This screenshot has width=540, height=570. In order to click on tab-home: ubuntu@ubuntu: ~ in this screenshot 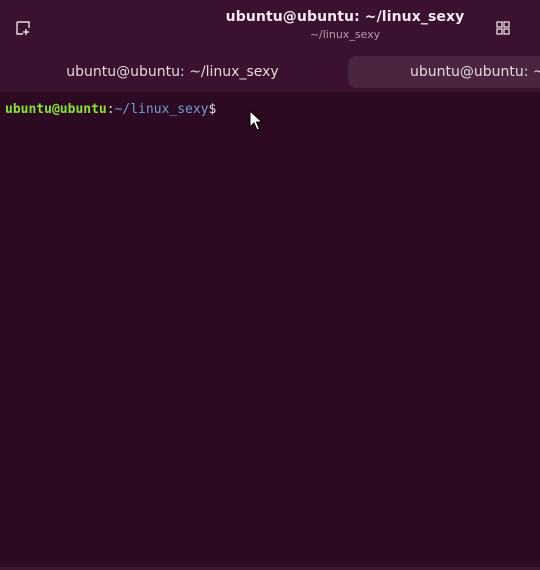, I will do `click(444, 72)`.